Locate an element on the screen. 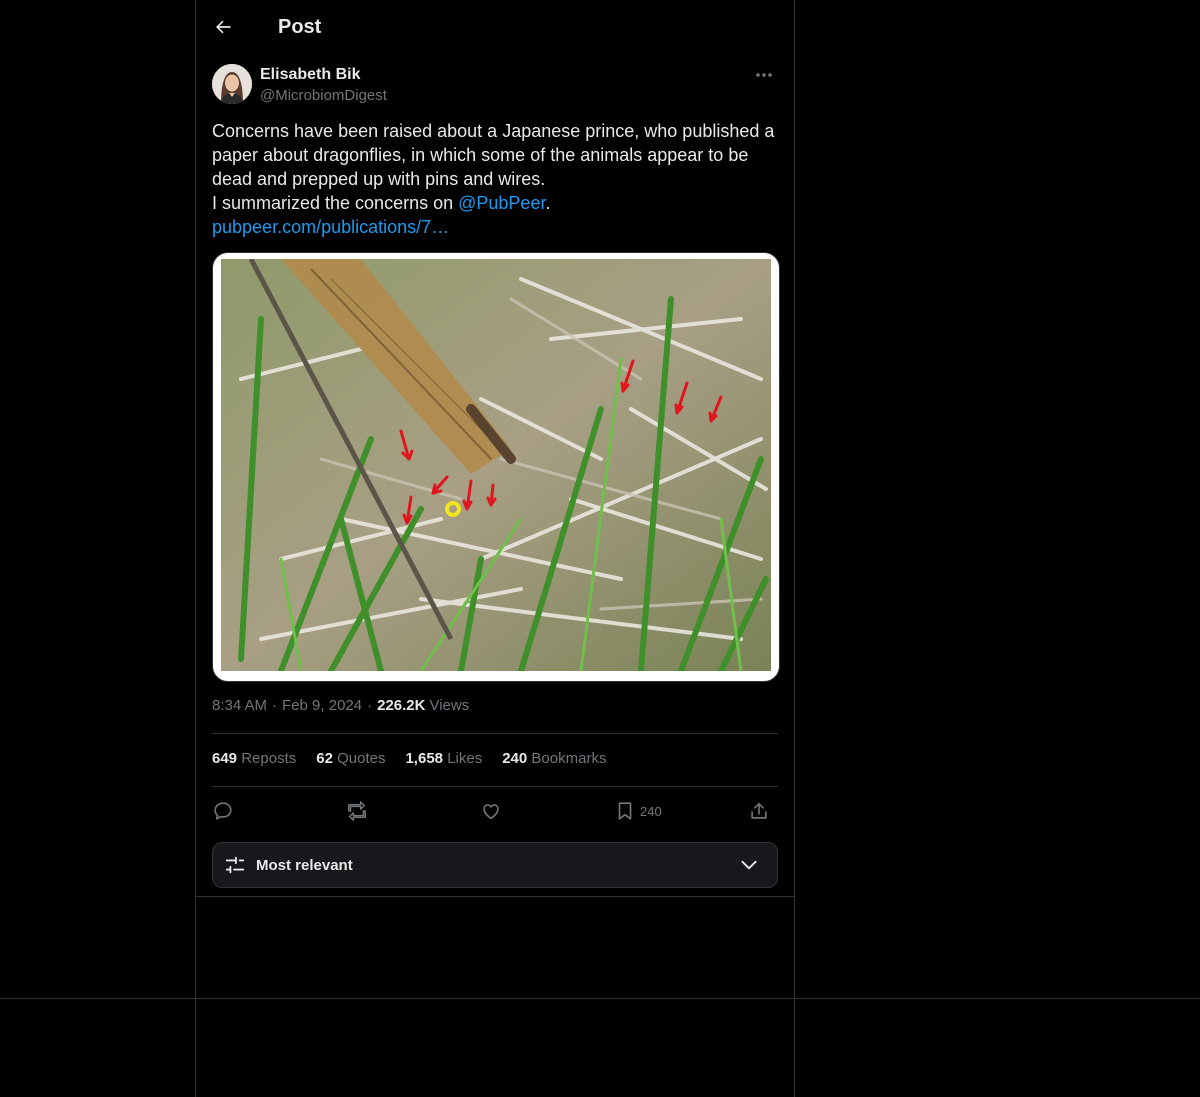 Image resolution: width=1200 pixels, height=1097 pixels. chevron-down-icon is located at coordinates (749, 865).